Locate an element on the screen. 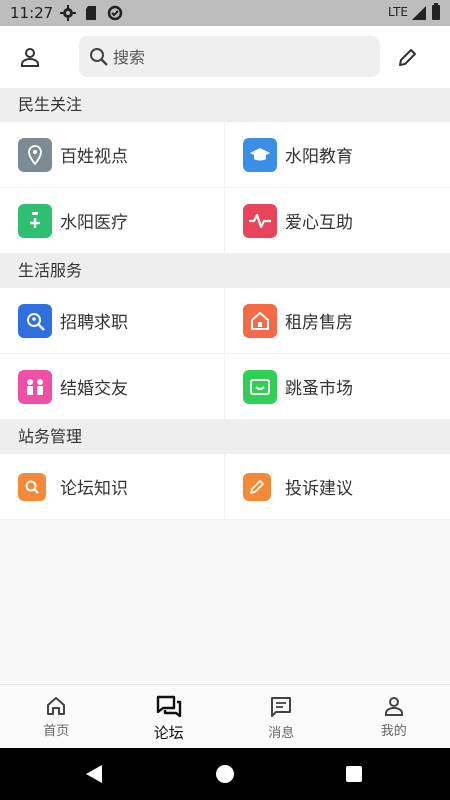 The width and height of the screenshot is (450, 800). pencil-icon is located at coordinates (407, 57).